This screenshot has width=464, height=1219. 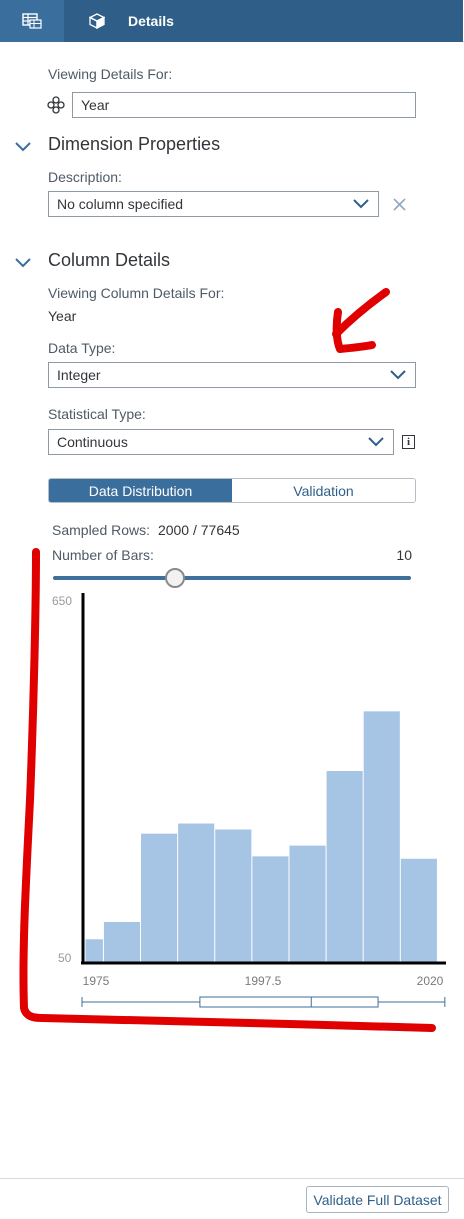 What do you see at coordinates (82, 348) in the screenshot?
I see `data-type-label: Data Type:` at bounding box center [82, 348].